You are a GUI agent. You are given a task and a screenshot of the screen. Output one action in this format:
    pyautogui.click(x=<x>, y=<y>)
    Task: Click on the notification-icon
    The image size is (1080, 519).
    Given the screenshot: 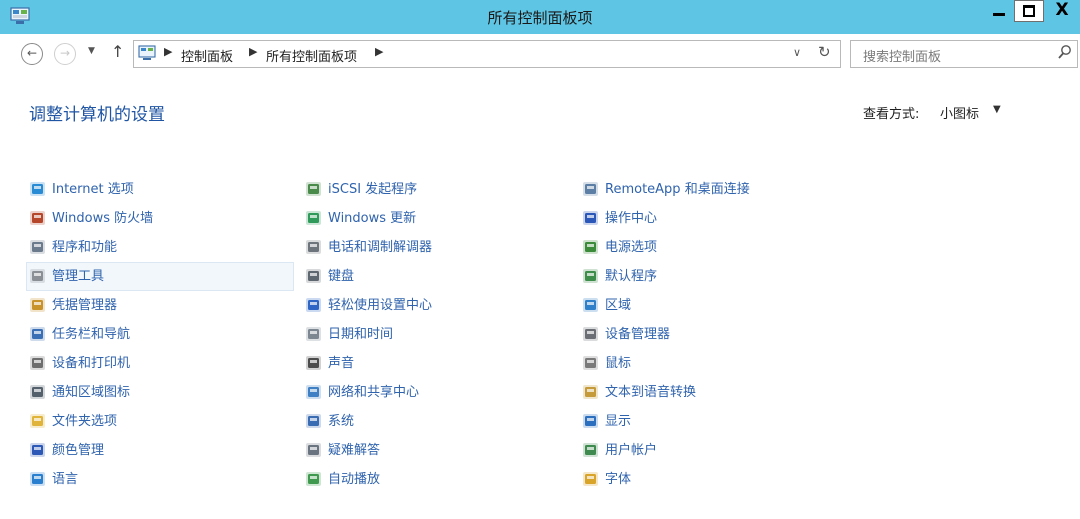 What is the action you would take?
    pyautogui.click(x=37, y=392)
    